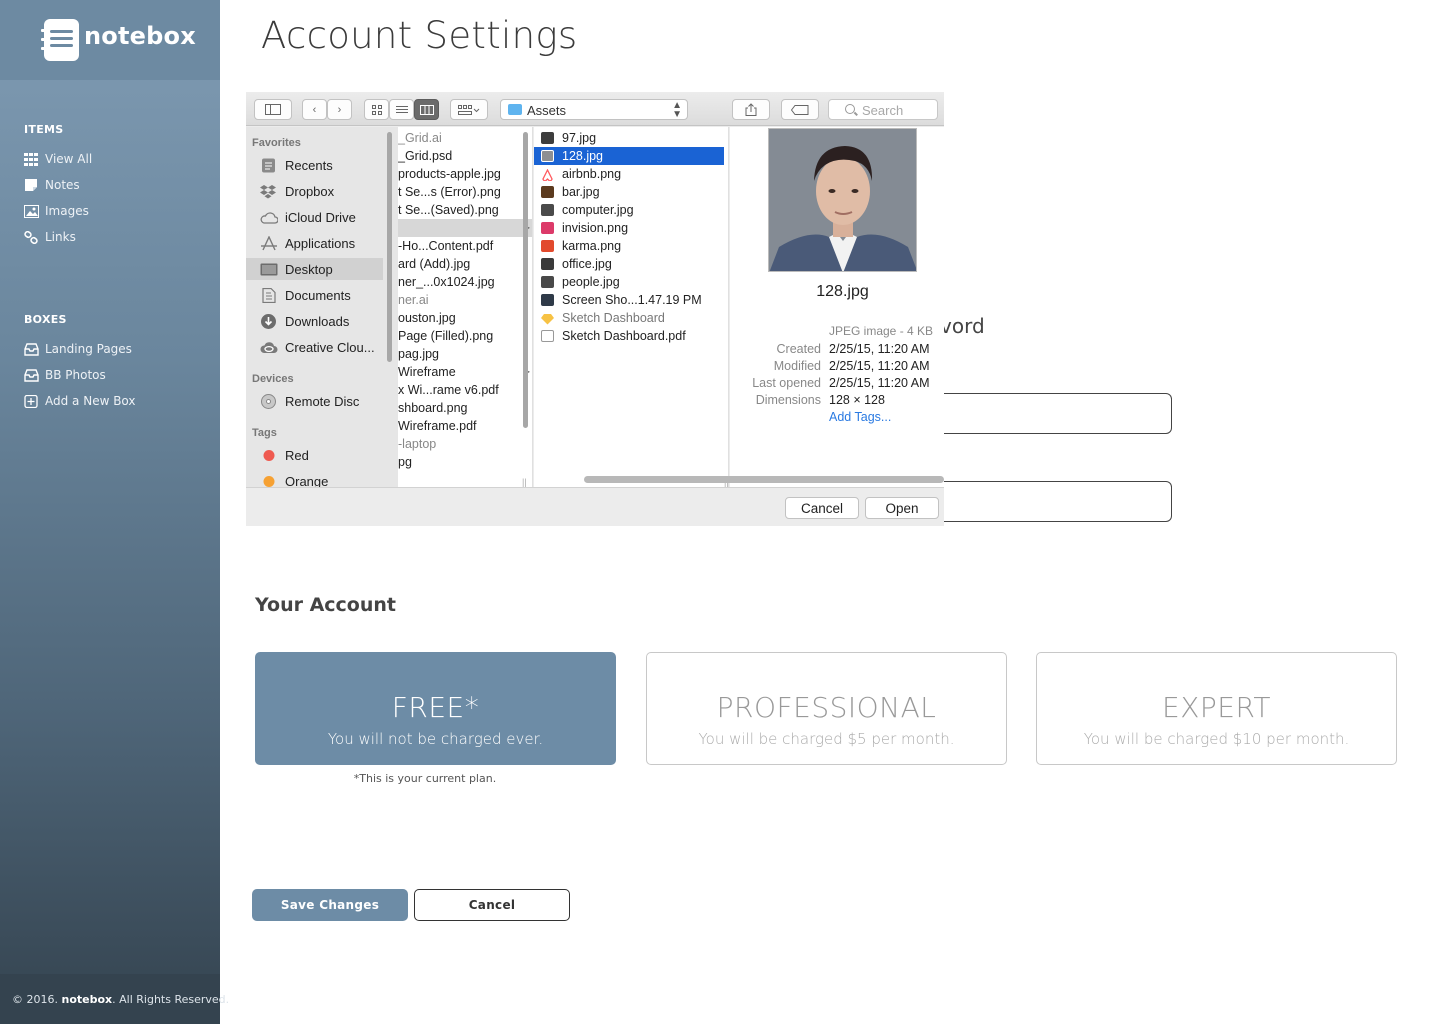  What do you see at coordinates (547, 156) in the screenshot?
I see `photo-file-icon` at bounding box center [547, 156].